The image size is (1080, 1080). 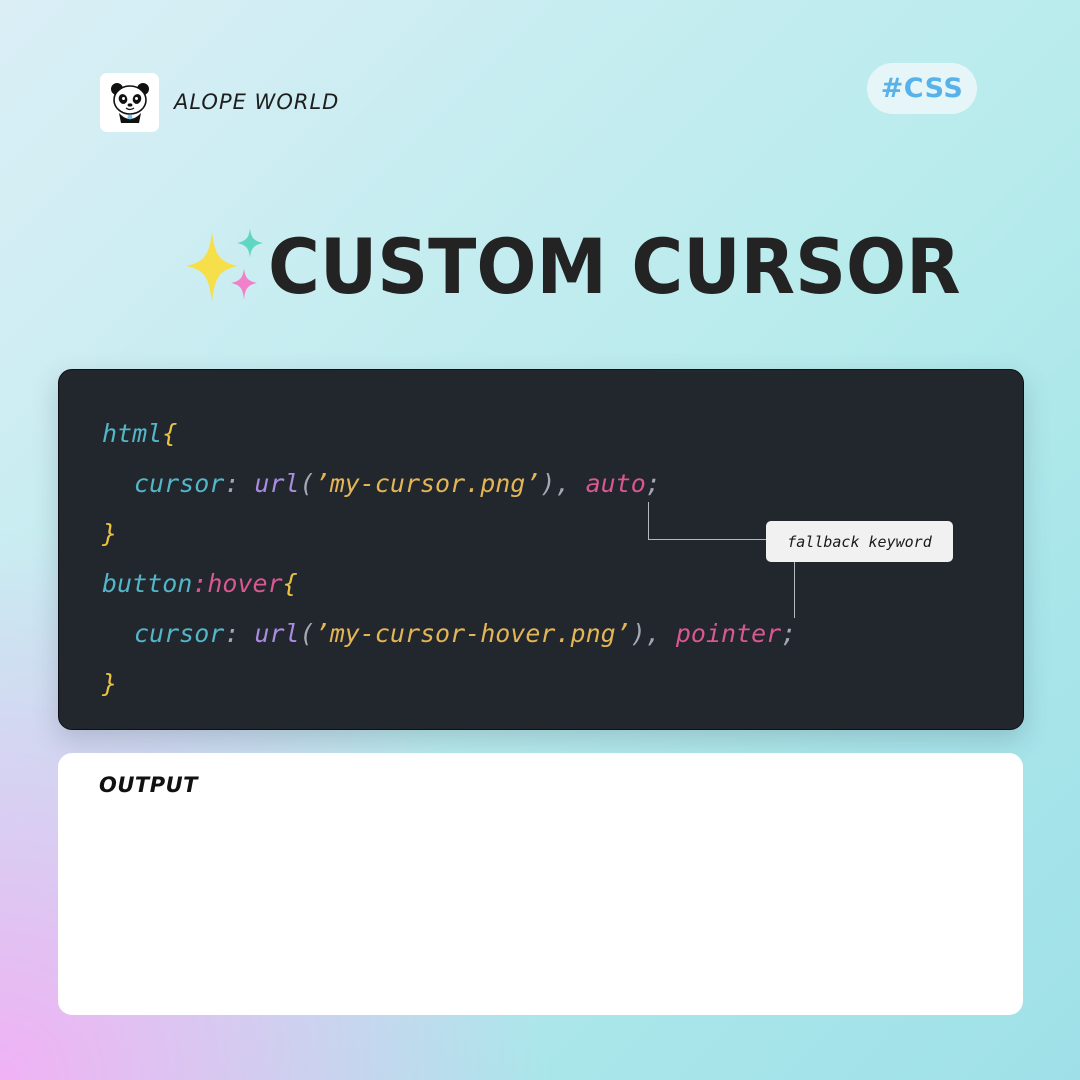 What do you see at coordinates (707, 521) in the screenshot?
I see `callout-connector-auto` at bounding box center [707, 521].